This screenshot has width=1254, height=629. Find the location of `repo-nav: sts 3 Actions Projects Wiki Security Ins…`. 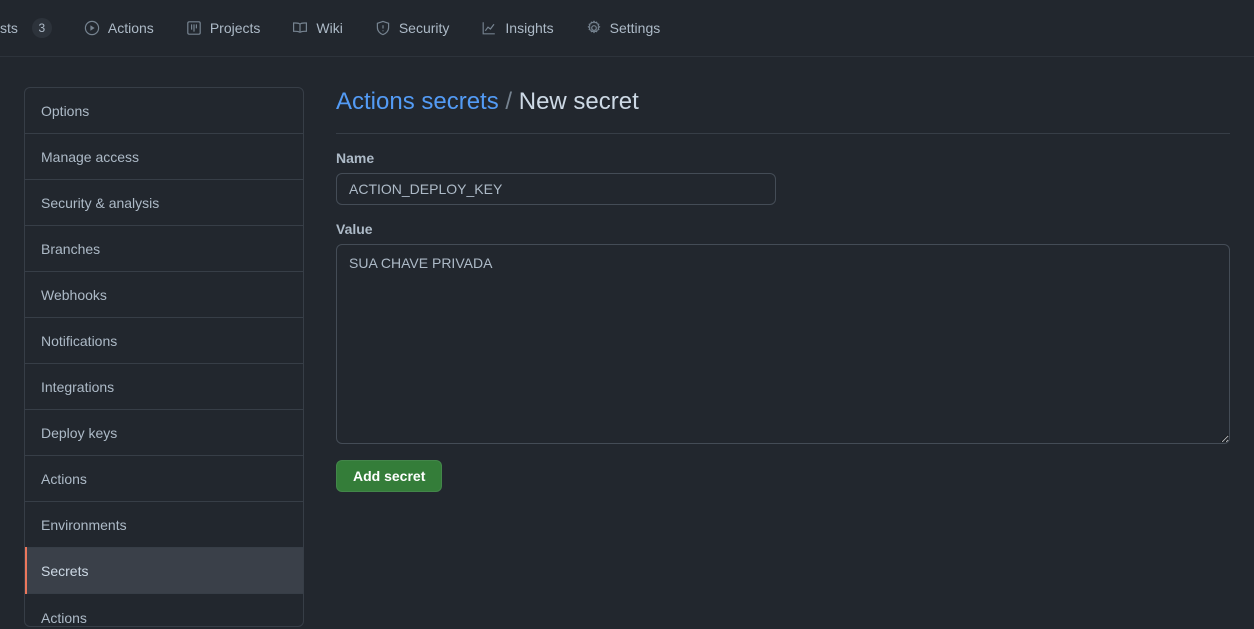

repo-nav: sts 3 Actions Projects Wiki Security Ins… is located at coordinates (627, 28).